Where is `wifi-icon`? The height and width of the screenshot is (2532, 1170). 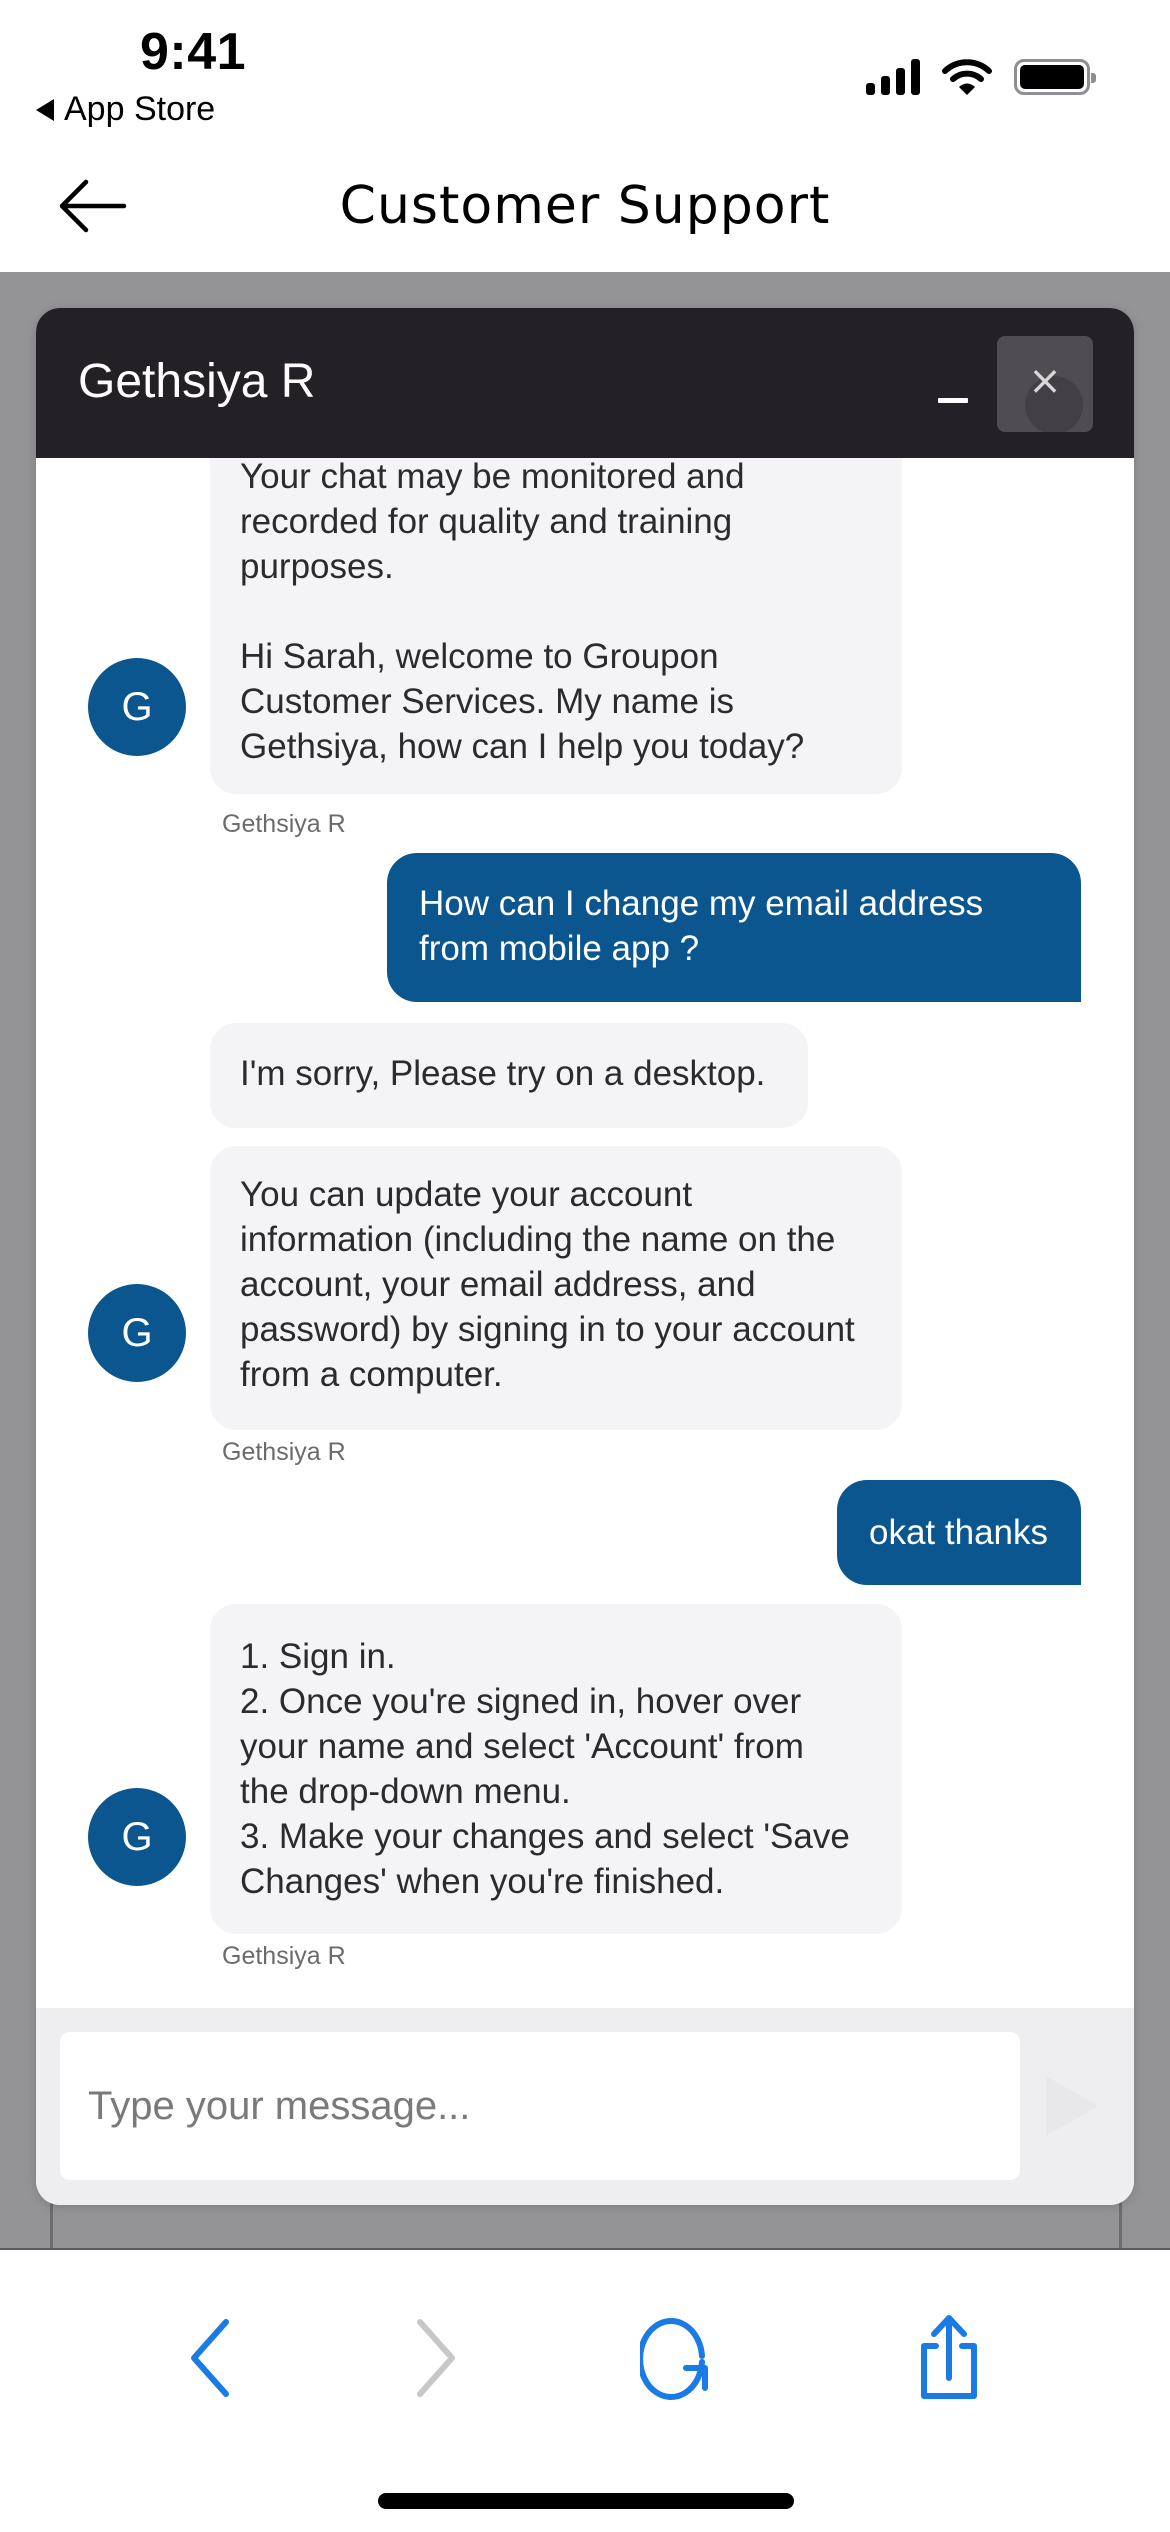
wifi-icon is located at coordinates (967, 77).